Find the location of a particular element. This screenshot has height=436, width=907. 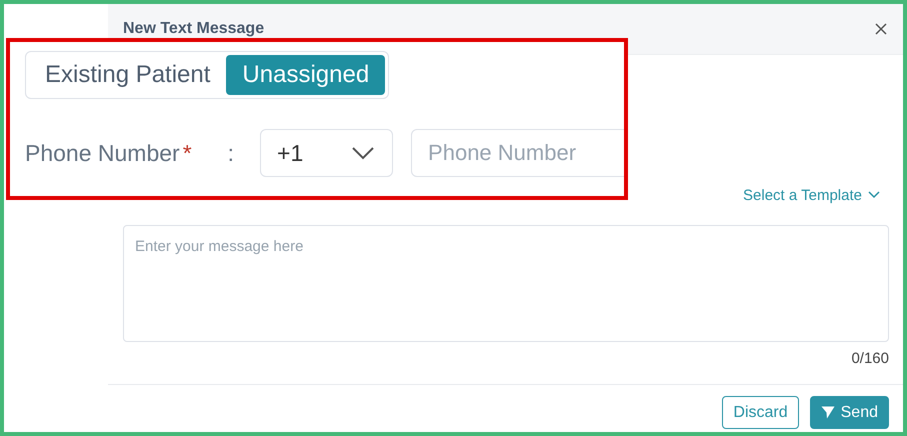

phone-label: Phone Number* is located at coordinates (108, 153).